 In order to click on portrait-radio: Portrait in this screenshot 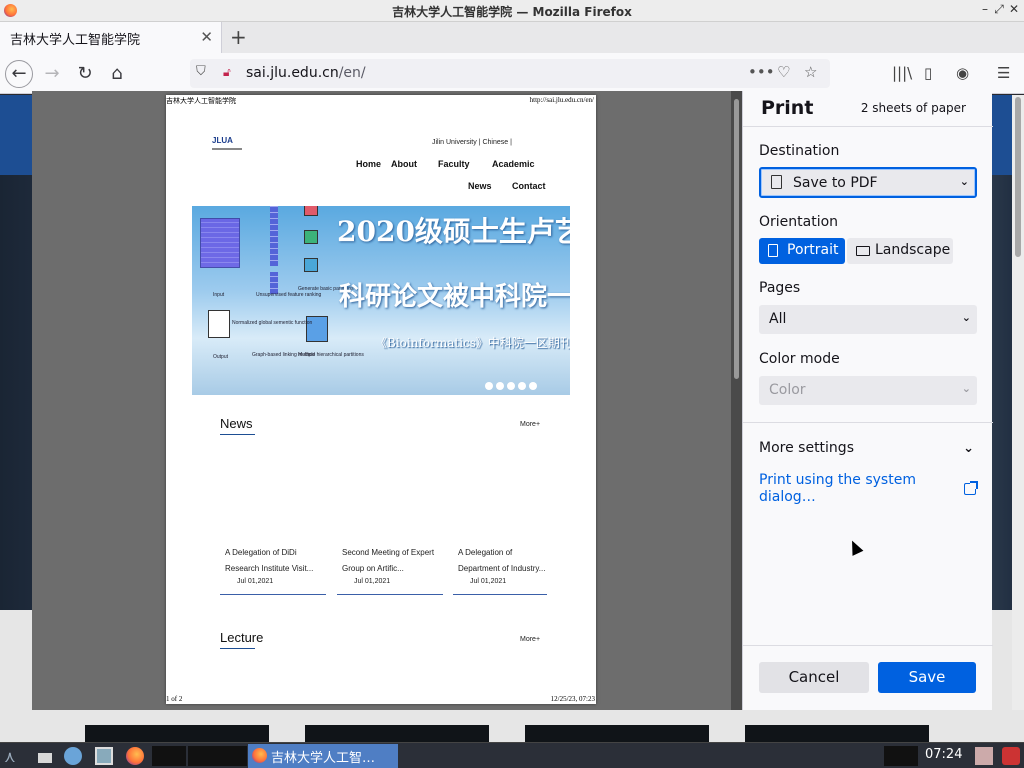, I will do `click(802, 251)`.